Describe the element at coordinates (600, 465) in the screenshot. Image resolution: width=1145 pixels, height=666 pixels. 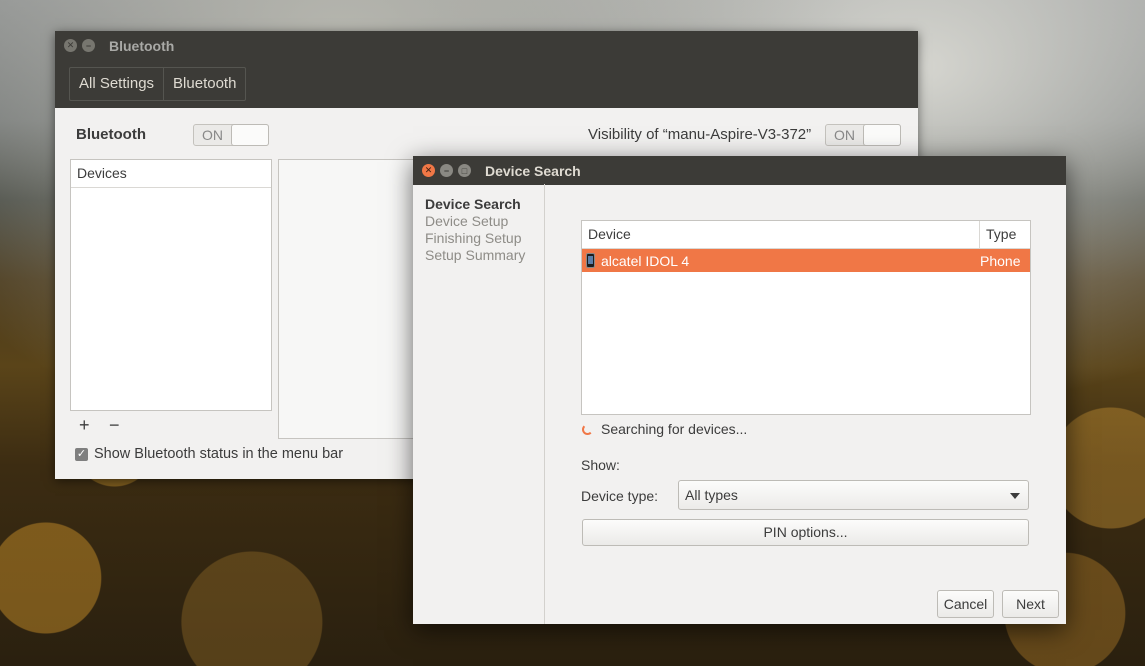
I see `show-label: Show:` at that location.